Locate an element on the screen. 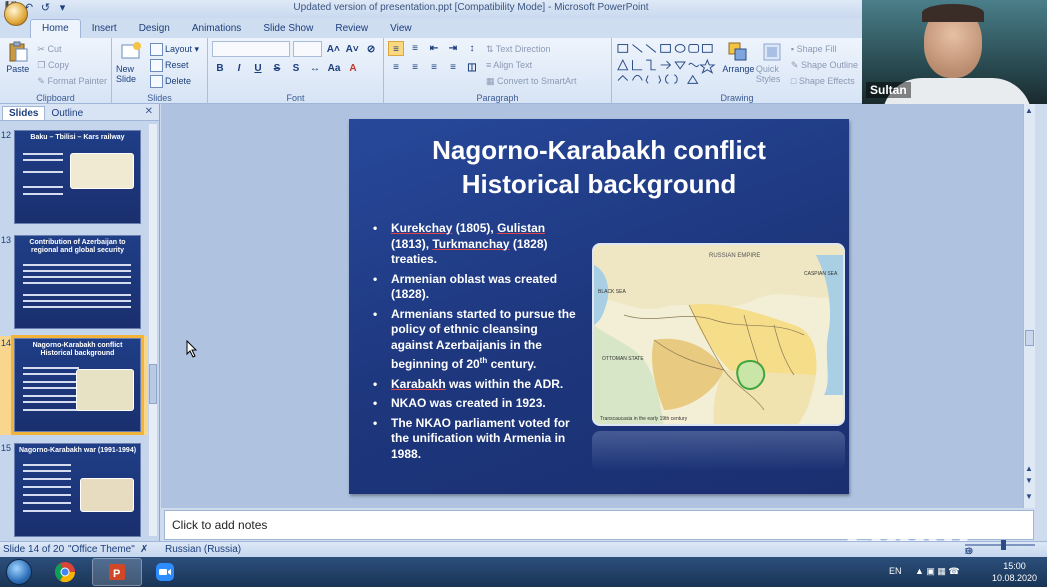  tab-review: Review is located at coordinates (351, 29).